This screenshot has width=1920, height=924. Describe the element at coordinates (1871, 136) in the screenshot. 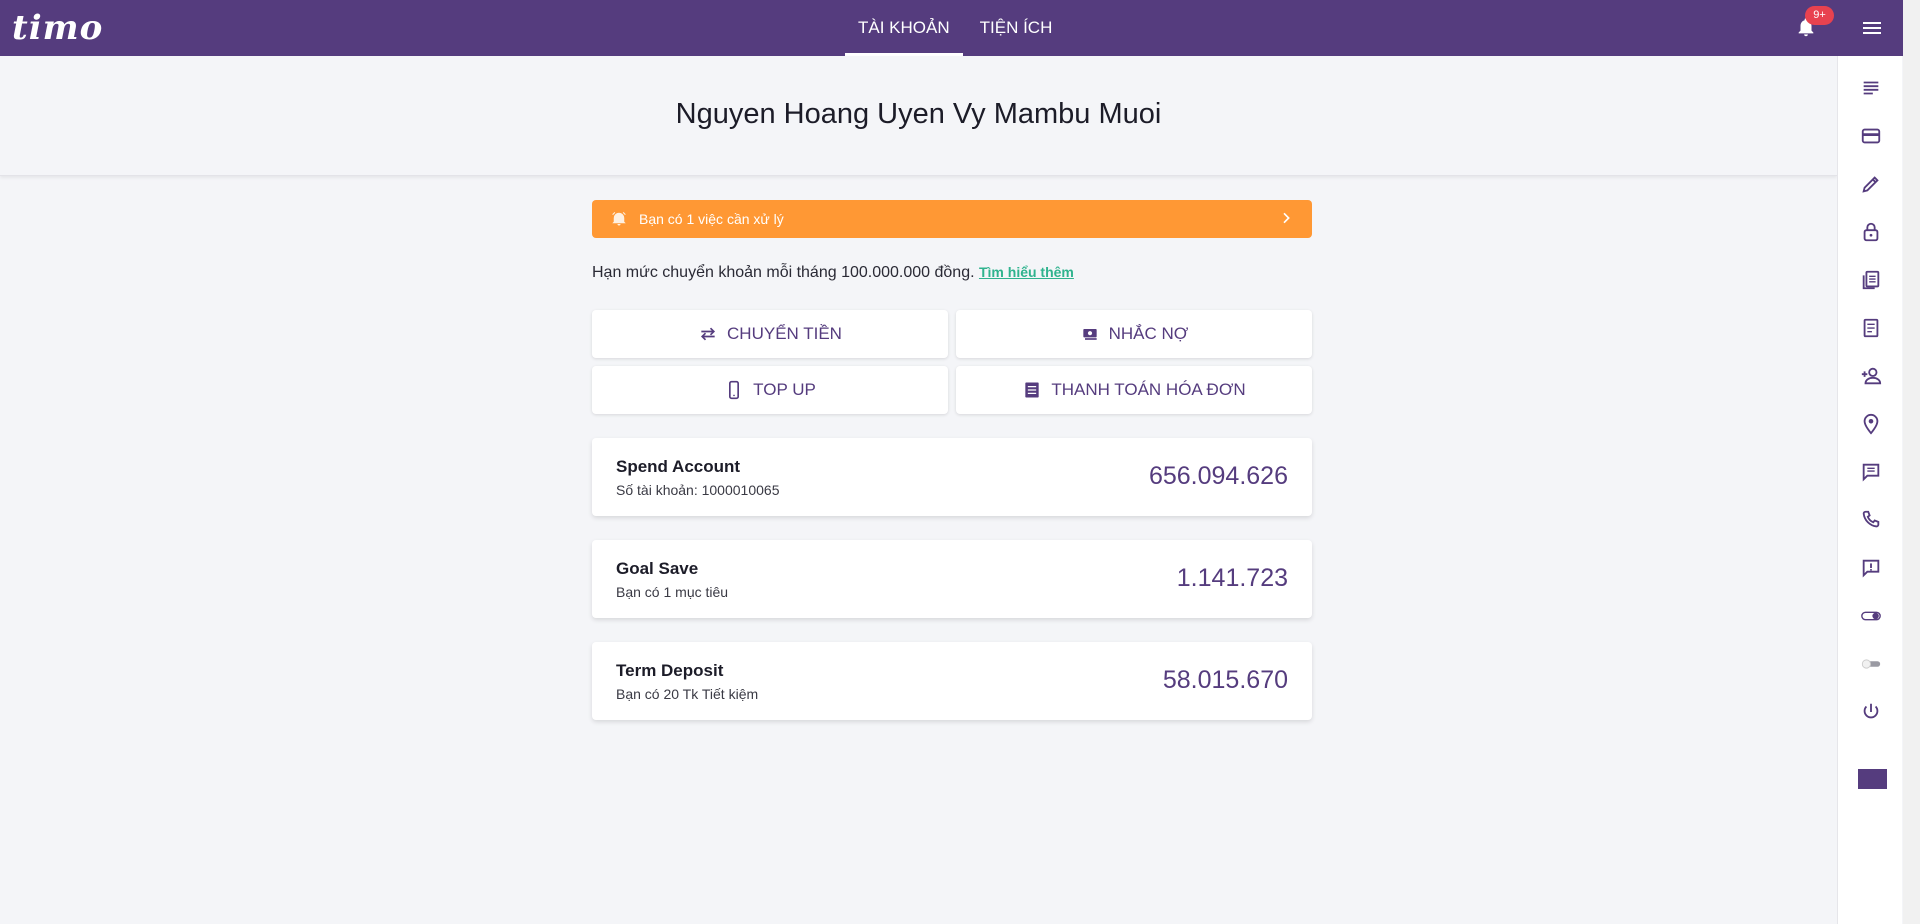

I see `card-icon` at that location.